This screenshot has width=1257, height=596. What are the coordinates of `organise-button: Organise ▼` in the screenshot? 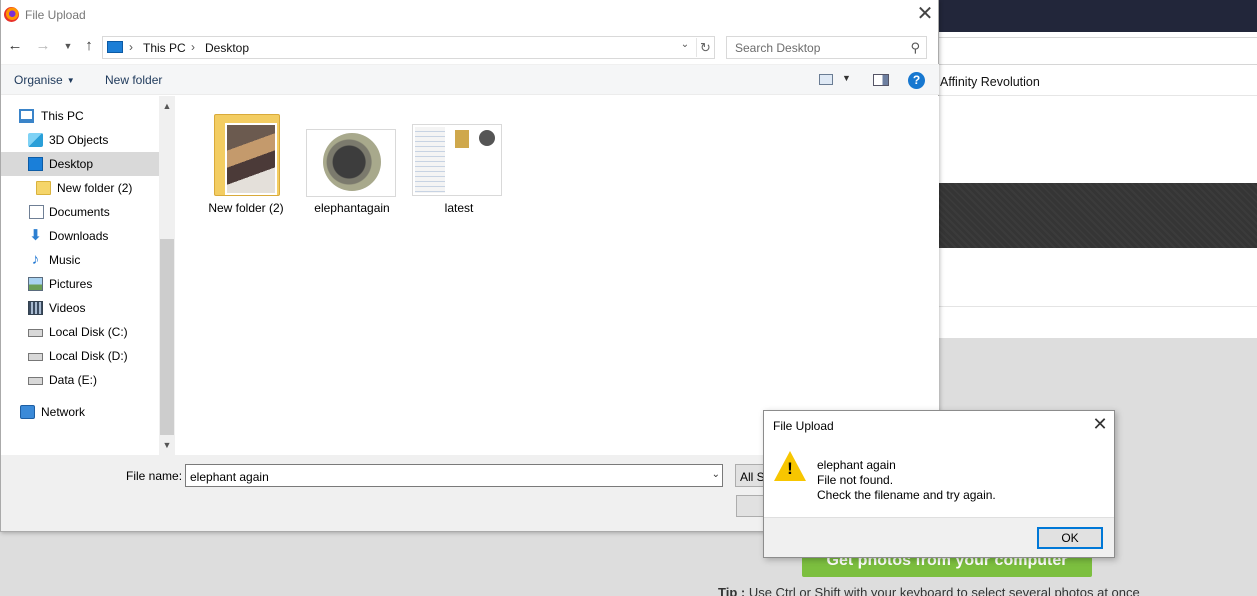 It's located at (44, 80).